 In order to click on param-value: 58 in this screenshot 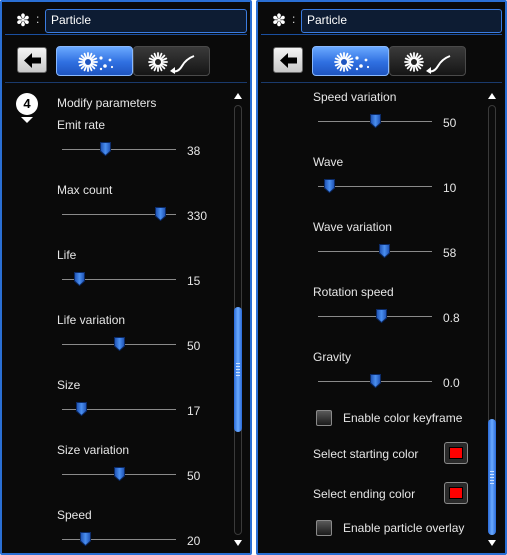, I will do `click(450, 253)`.